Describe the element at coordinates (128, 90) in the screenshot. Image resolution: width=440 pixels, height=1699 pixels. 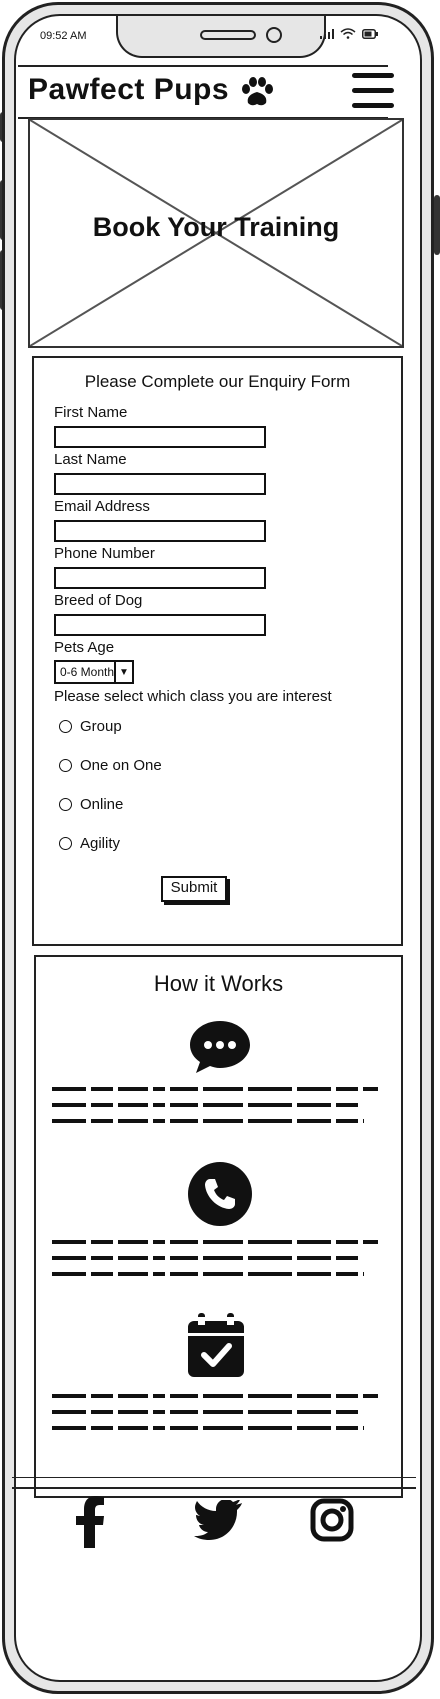
I see `brand-title: Pawfect Pups` at that location.